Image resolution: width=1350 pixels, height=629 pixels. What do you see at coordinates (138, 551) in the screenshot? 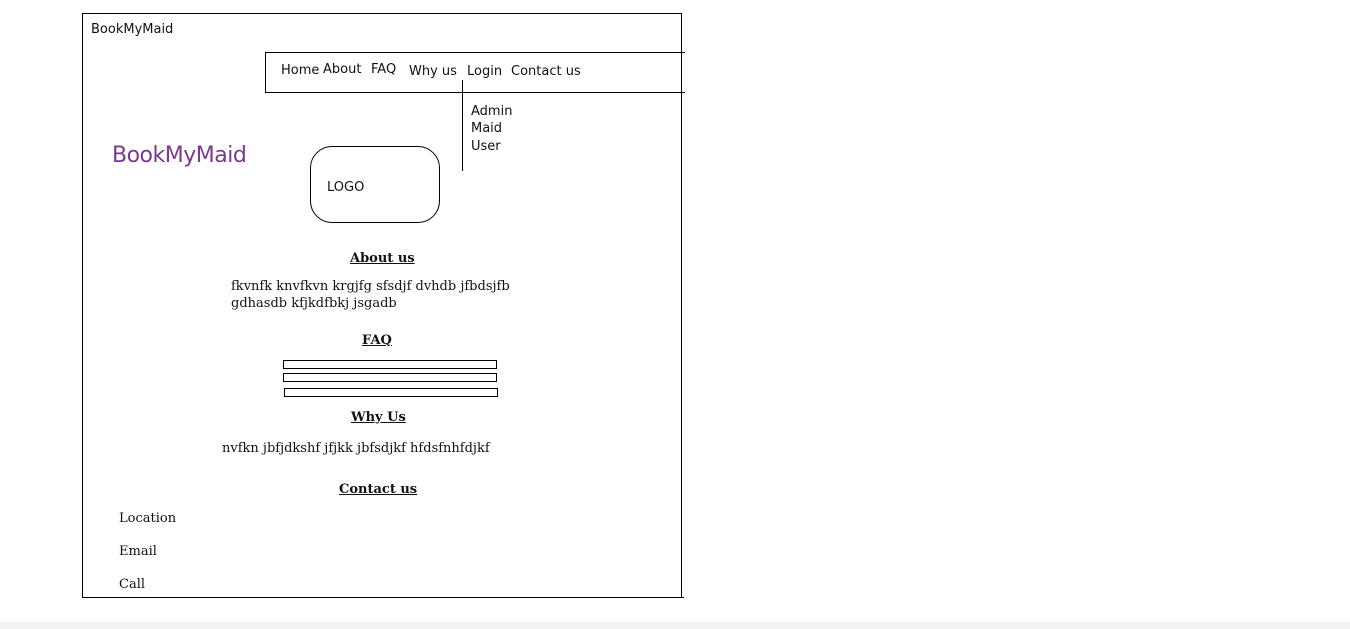
I see `contact-email: Email` at bounding box center [138, 551].